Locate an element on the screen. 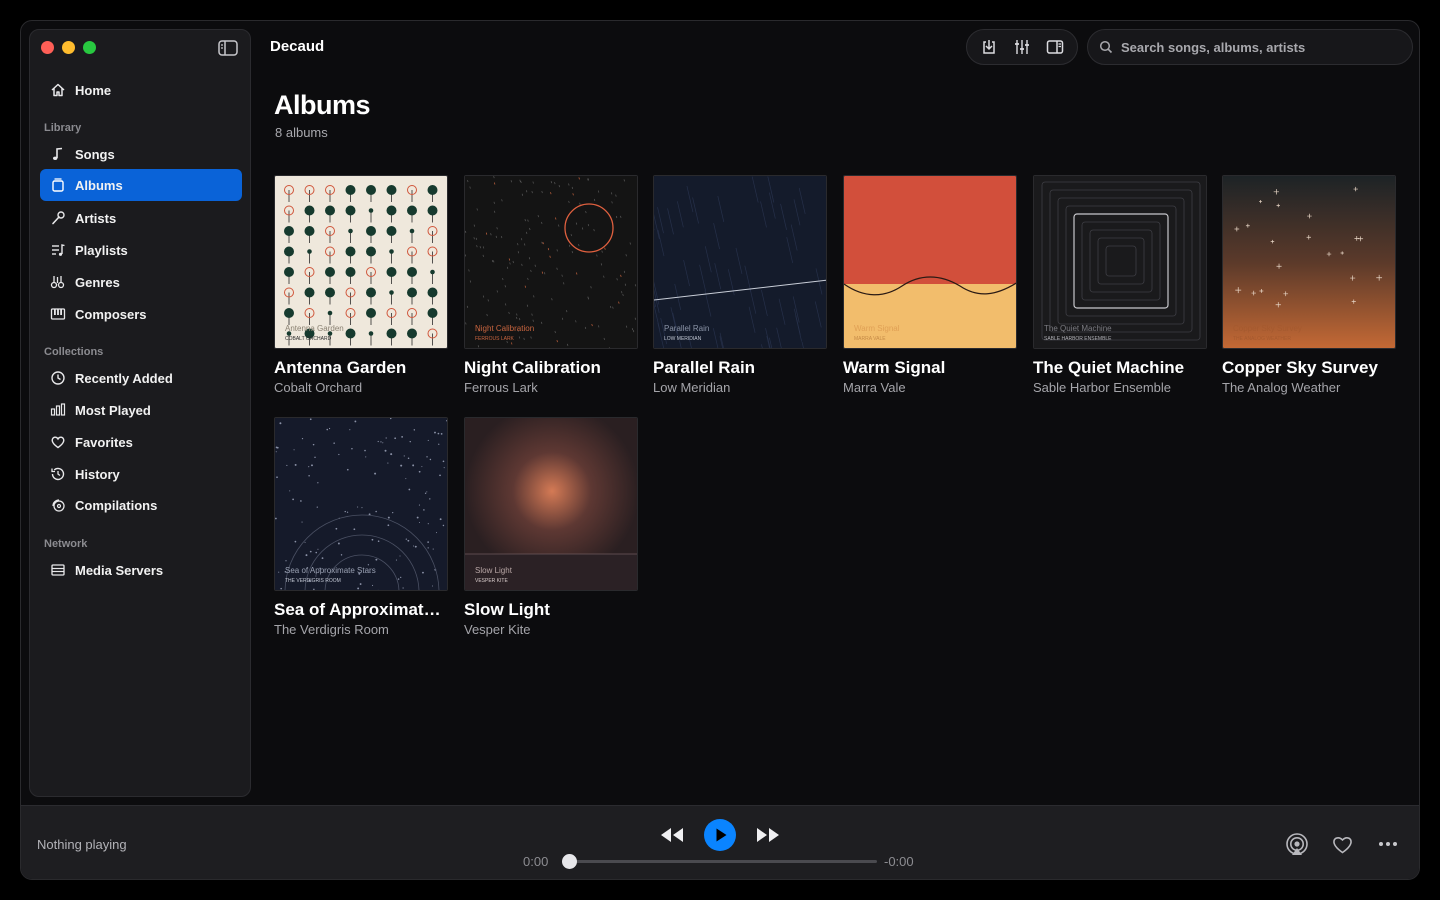 Image resolution: width=1440 pixels, height=900 pixels. album-cover: The Quiet Machine SABLE HARBOR ENSEMBLE is located at coordinates (1120, 262).